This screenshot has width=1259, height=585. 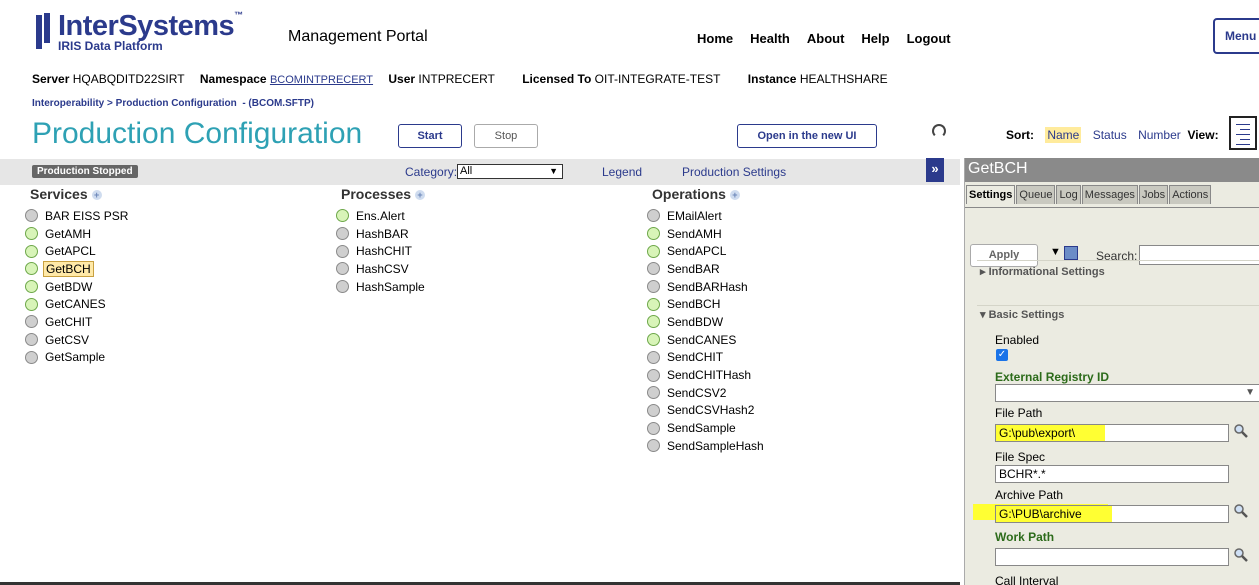 What do you see at coordinates (557, 79) in the screenshot?
I see `licensed-label: Licensed To` at bounding box center [557, 79].